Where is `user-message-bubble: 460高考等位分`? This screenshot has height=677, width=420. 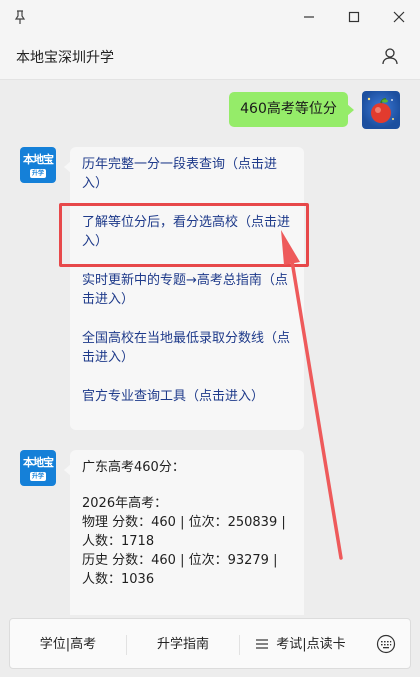 user-message-bubble: 460高考等位分 is located at coordinates (291, 109).